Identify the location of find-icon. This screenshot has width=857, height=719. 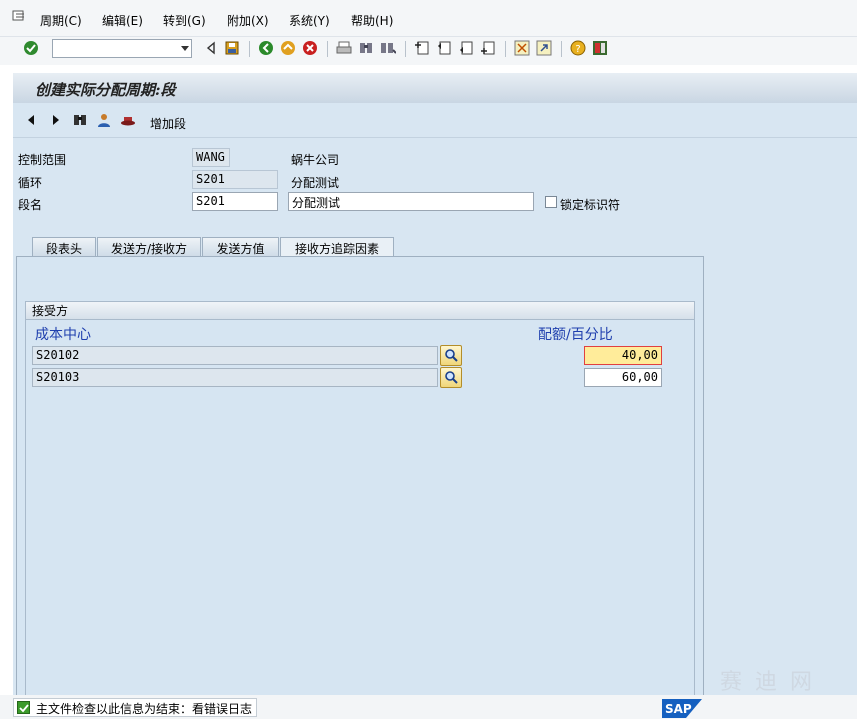
(366, 48).